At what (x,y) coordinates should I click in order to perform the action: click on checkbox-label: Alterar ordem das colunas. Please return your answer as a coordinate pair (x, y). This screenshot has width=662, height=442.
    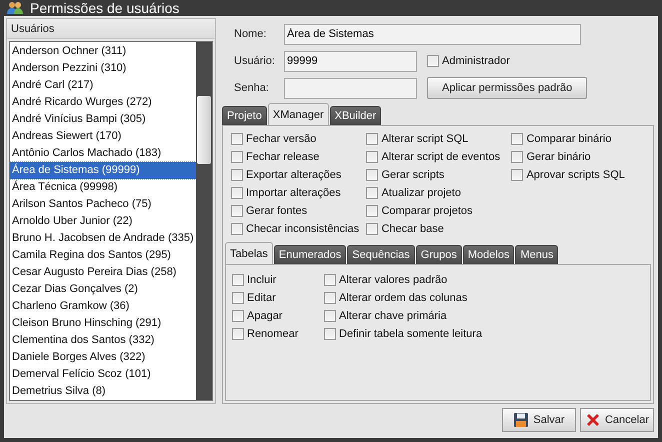
    Looking at the image, I should click on (403, 298).